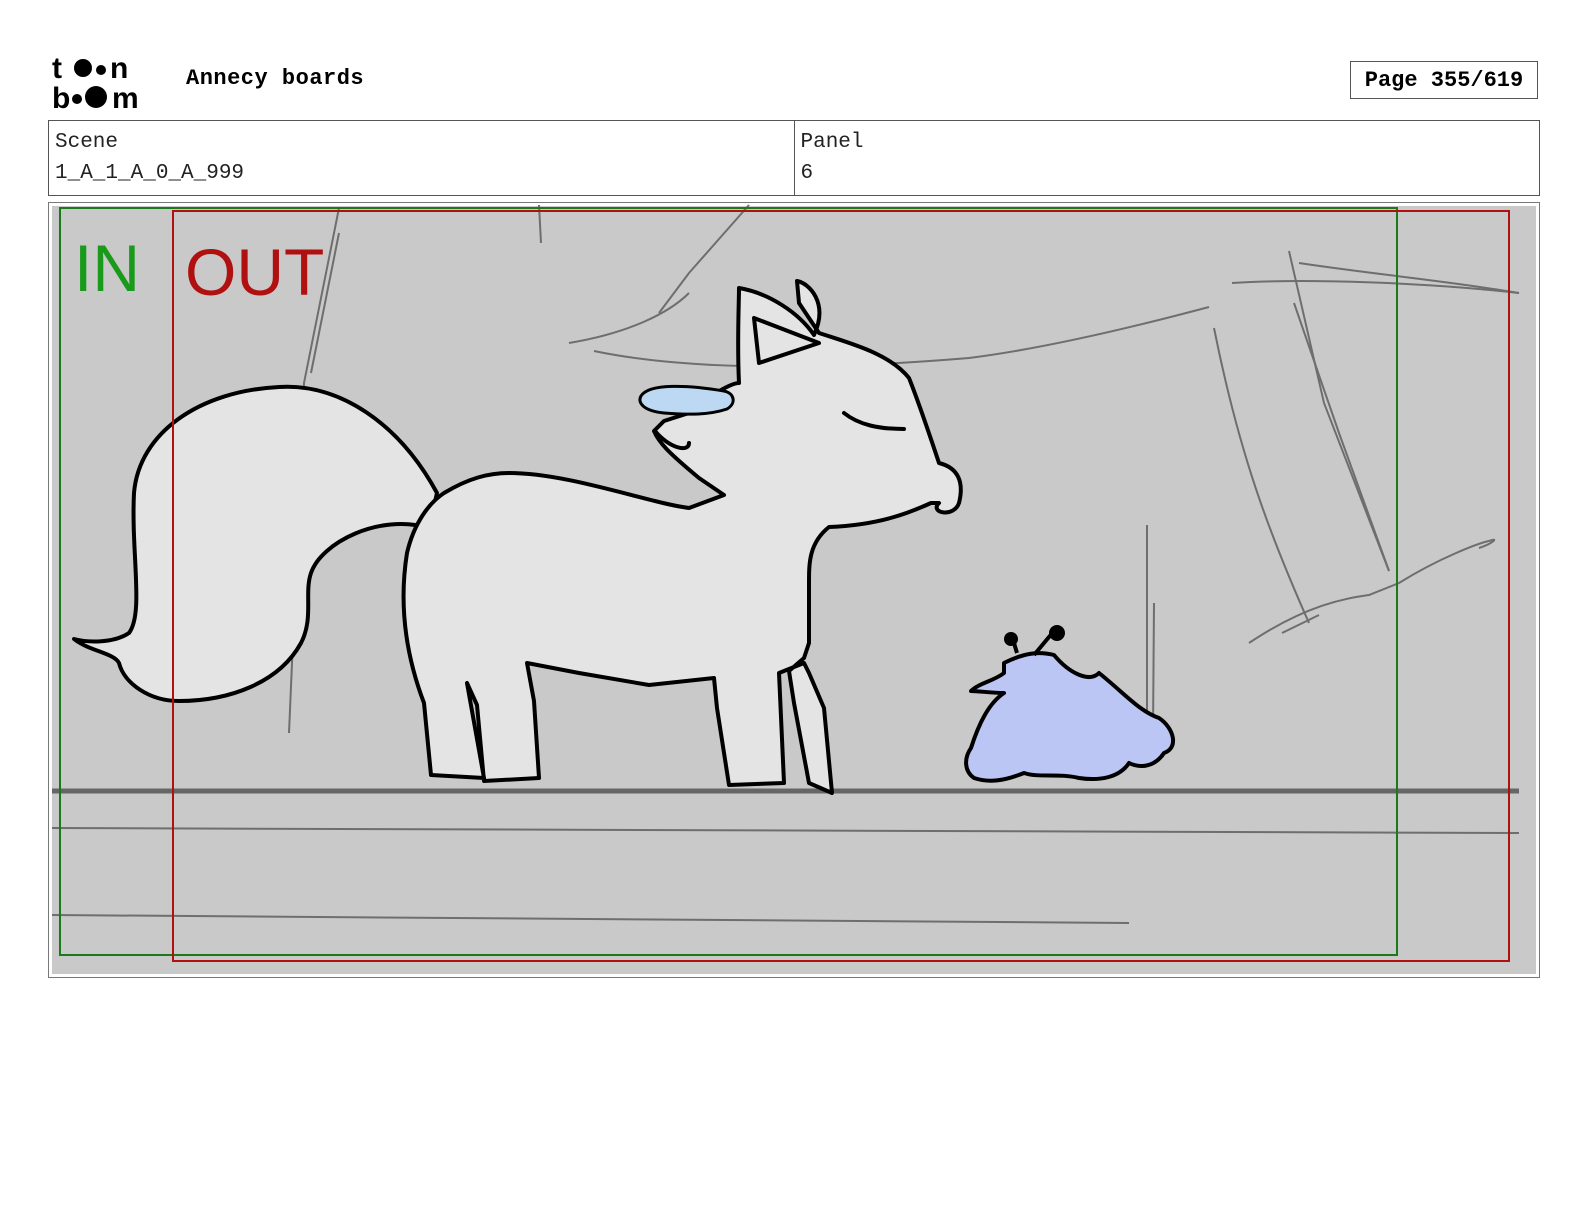  Describe the element at coordinates (150, 173) in the screenshot. I see `scene-value: 1_A_1_A_0_A_999` at that location.